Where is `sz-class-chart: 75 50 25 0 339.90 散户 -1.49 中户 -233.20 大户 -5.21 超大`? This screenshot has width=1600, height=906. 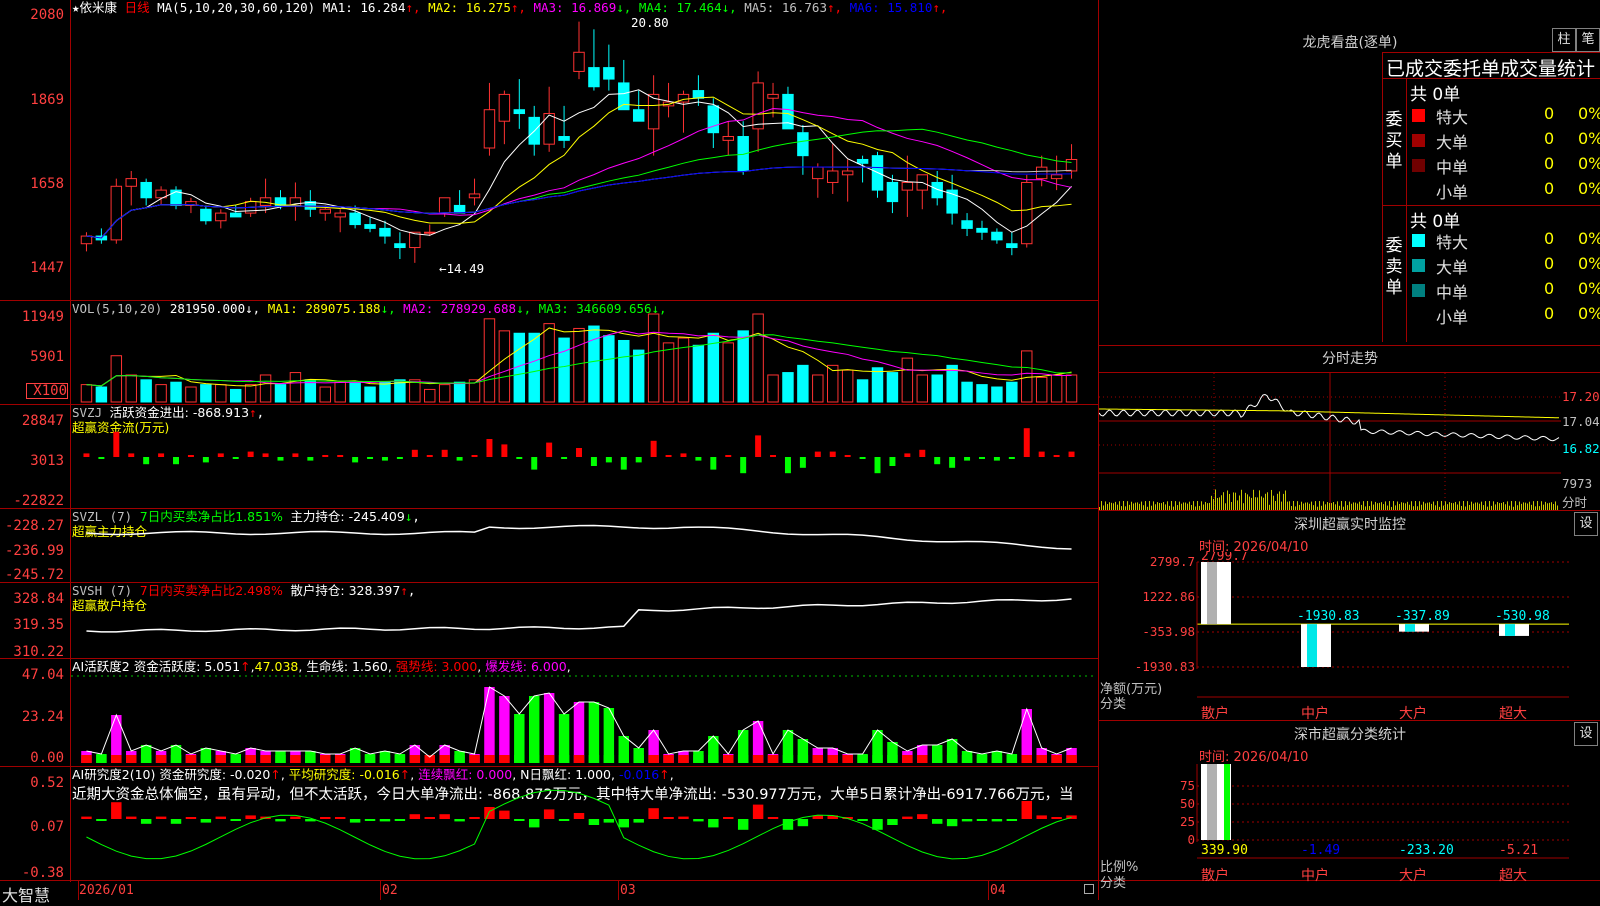 sz-class-chart: 75 50 25 0 339.90 散户 -1.49 中户 -233.20 大户 -5.21 超大 is located at coordinates (1349, 831).